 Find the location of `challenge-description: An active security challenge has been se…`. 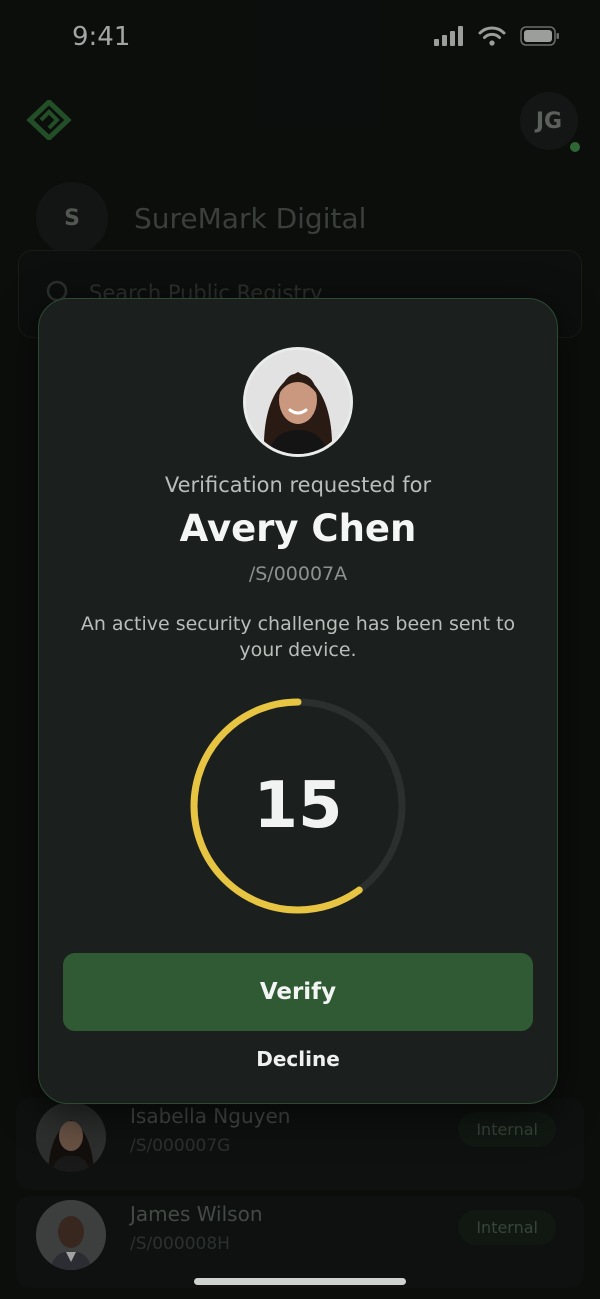

challenge-description: An active security challenge has been se… is located at coordinates (298, 637).